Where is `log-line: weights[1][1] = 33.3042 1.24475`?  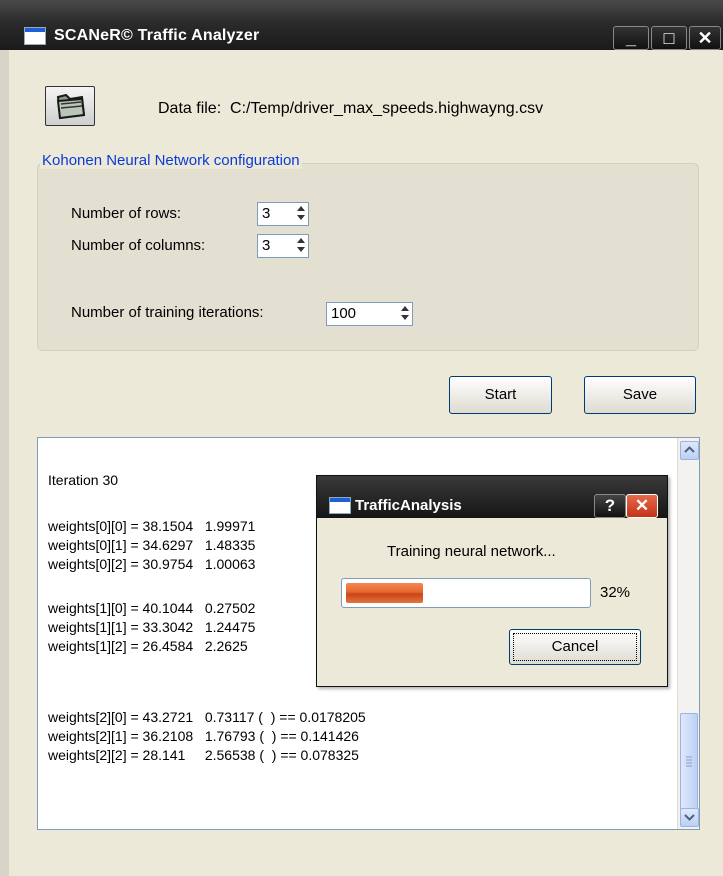
log-line: weights[1][1] = 33.3042 1.24475 is located at coordinates (152, 627).